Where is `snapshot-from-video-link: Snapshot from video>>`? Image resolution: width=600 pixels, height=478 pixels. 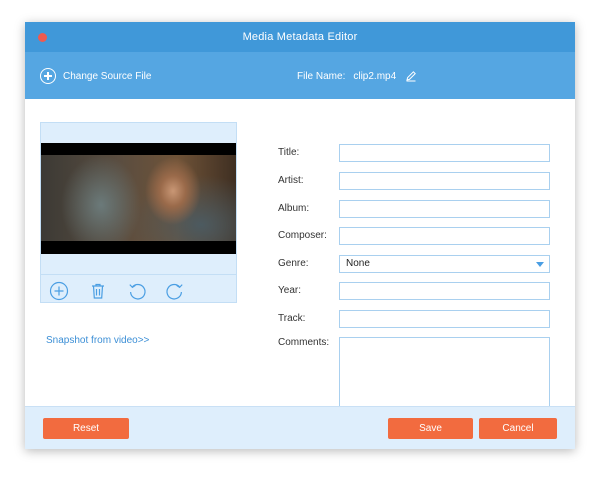 snapshot-from-video-link: Snapshot from video>> is located at coordinates (97, 340).